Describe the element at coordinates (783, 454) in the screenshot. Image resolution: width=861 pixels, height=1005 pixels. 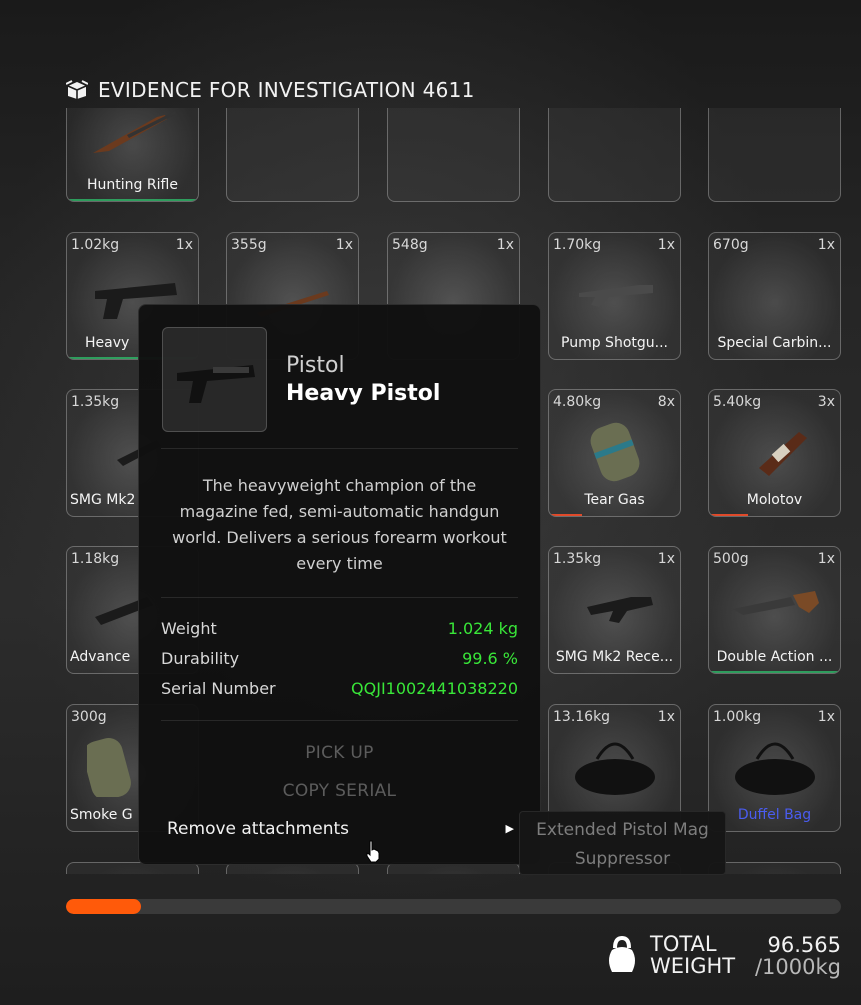
I see `bottle-icon` at that location.